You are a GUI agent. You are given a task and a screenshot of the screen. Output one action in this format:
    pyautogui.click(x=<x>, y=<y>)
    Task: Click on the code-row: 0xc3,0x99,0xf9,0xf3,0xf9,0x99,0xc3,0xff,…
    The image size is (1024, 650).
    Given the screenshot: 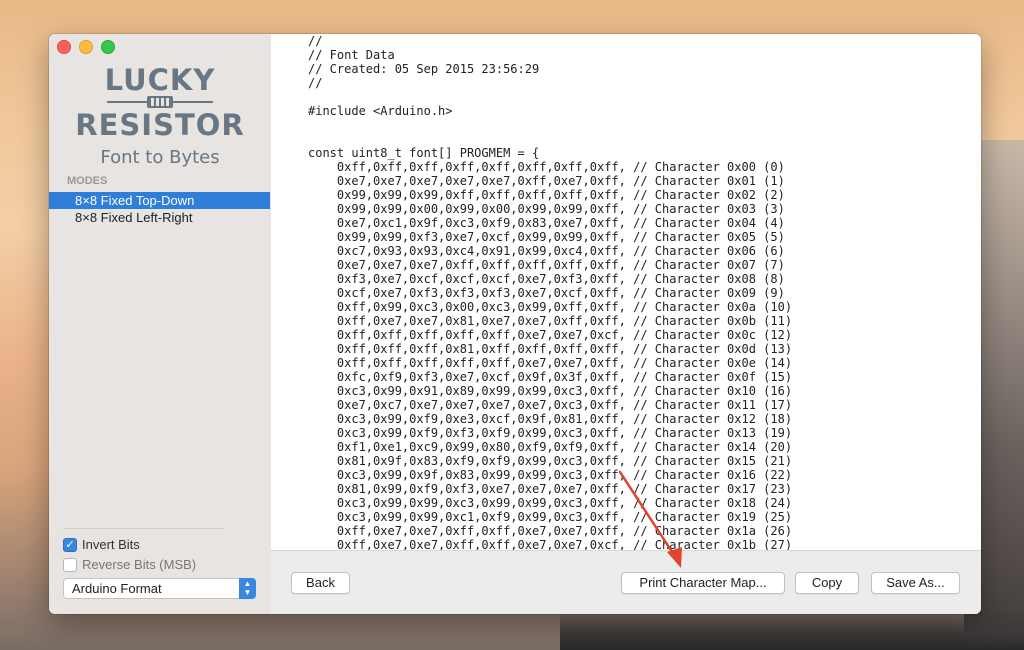 What is the action you would take?
    pyautogui.click(x=564, y=433)
    